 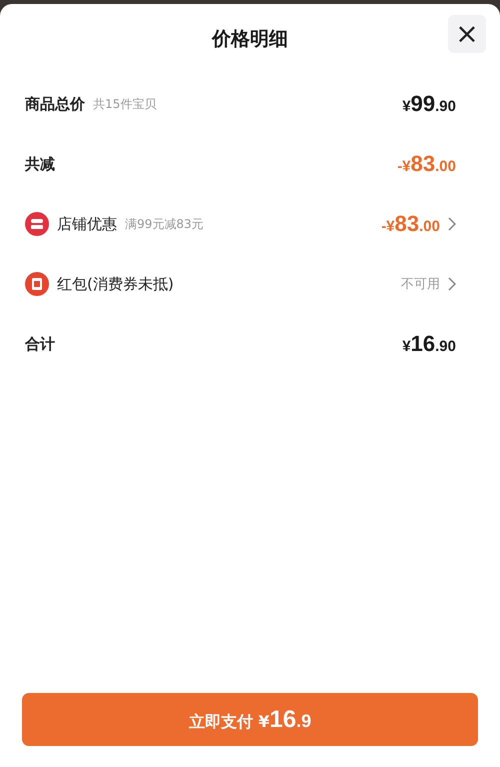 What do you see at coordinates (87, 224) in the screenshot?
I see `row-label: 店铺优惠` at bounding box center [87, 224].